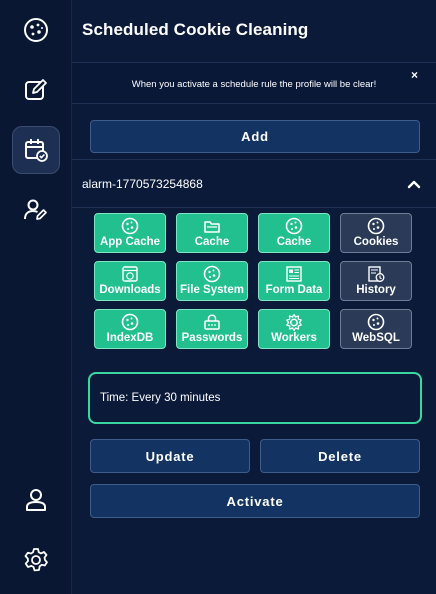  I want to click on password-icon, so click(212, 322).